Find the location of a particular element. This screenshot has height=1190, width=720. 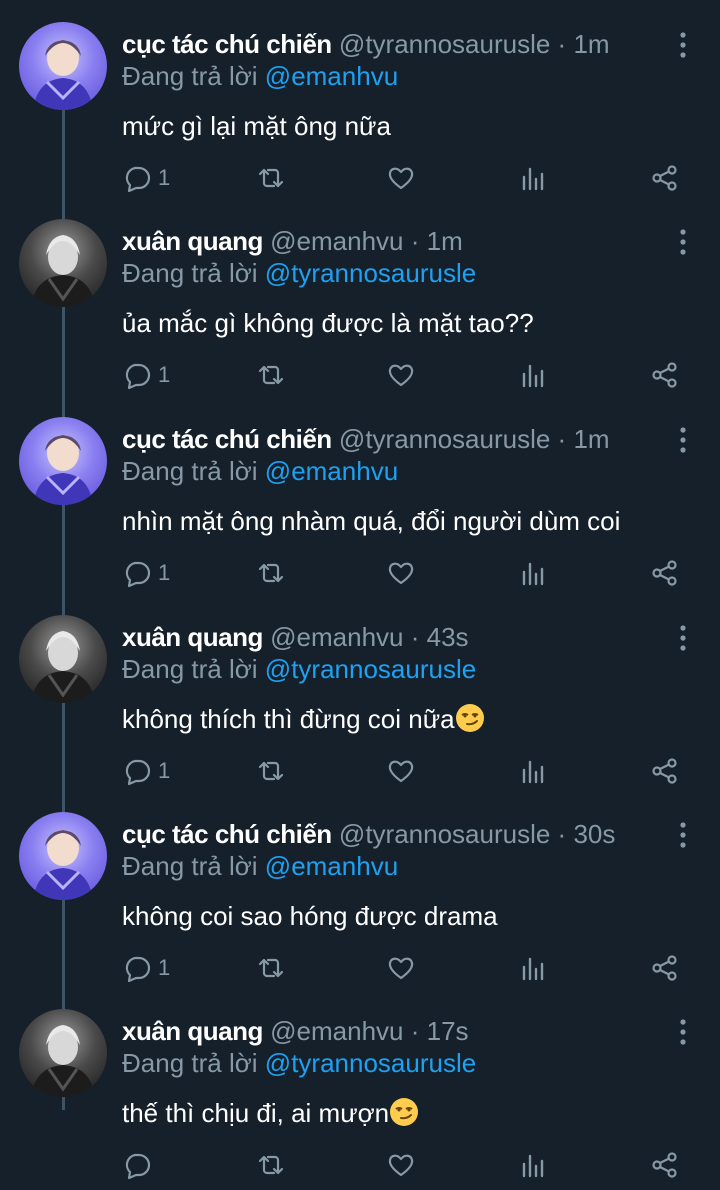

tweet-text-body: ủa mắc gì không được là mặt tao?? is located at coordinates (328, 323).